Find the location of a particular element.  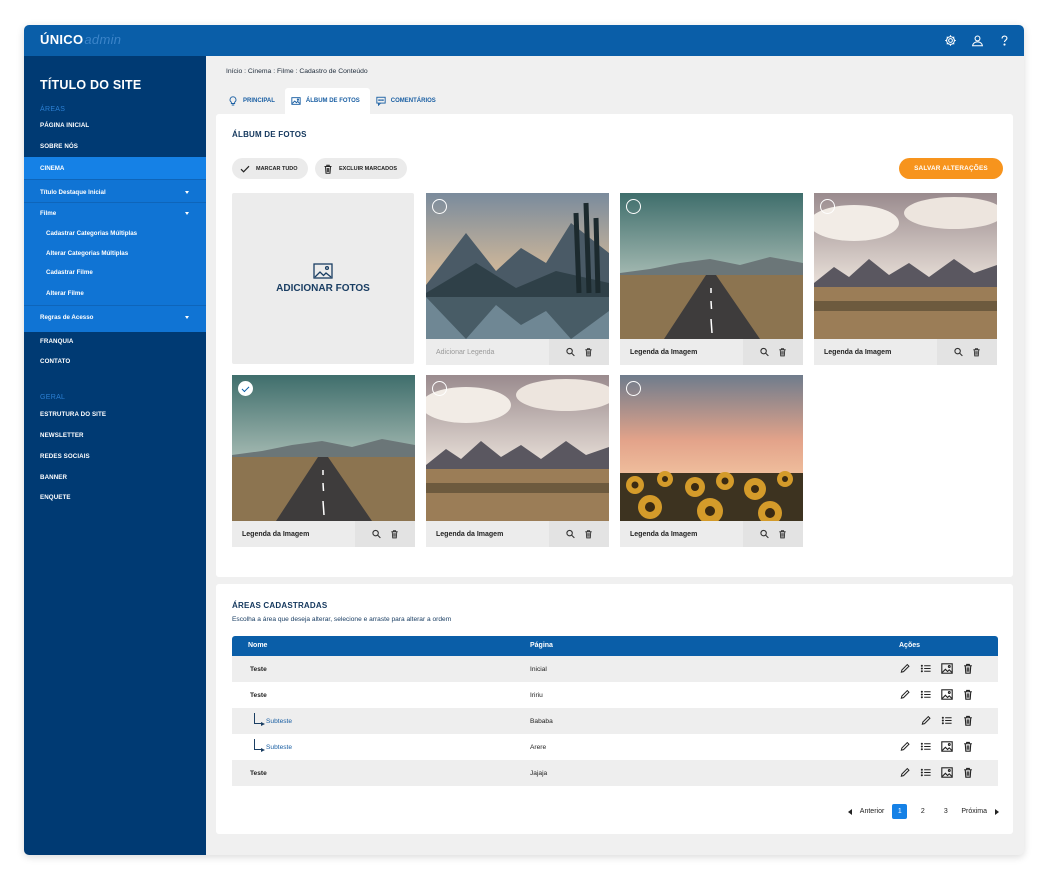

save-changes-button: SALVAR ALTERAÇÕES is located at coordinates (951, 168).